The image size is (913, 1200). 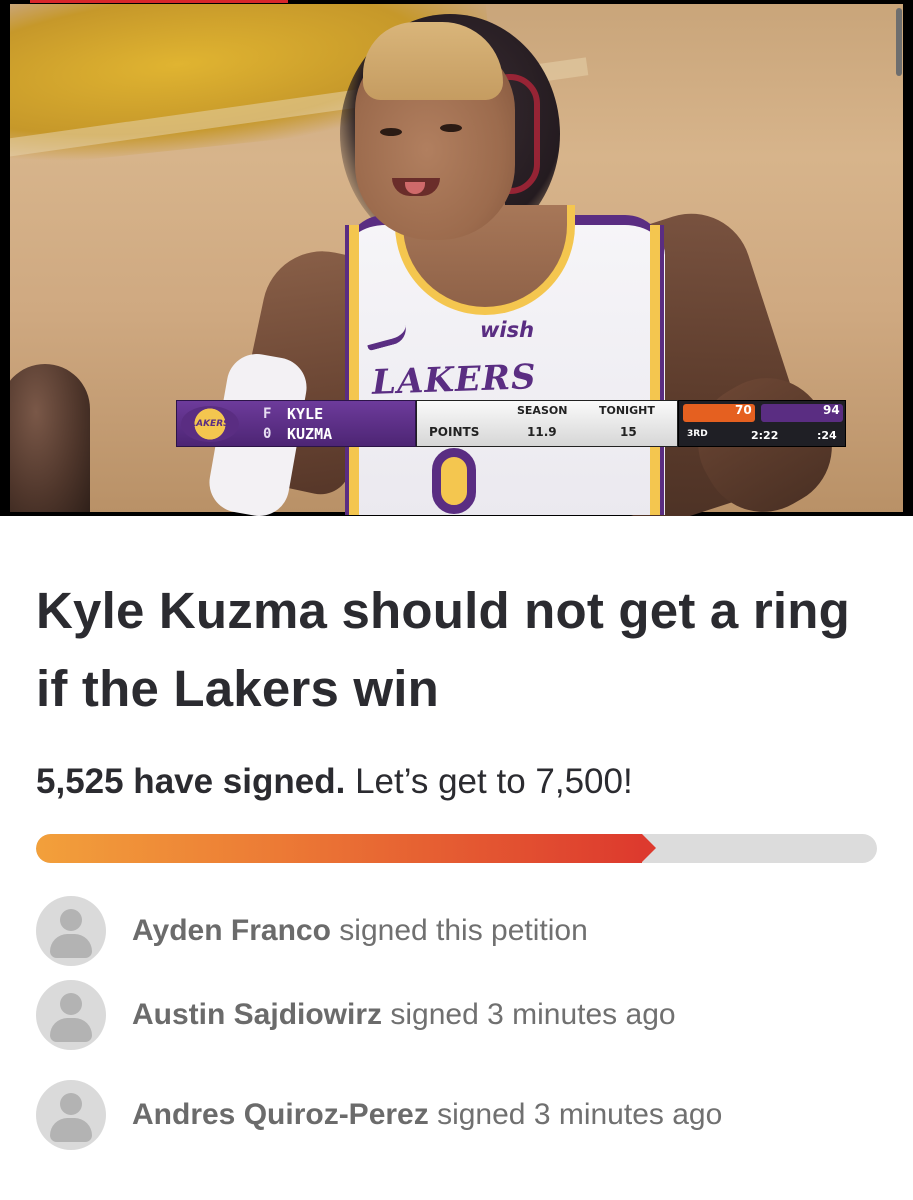 What do you see at coordinates (743, 410) in the screenshot?
I see `away-score: 70` at bounding box center [743, 410].